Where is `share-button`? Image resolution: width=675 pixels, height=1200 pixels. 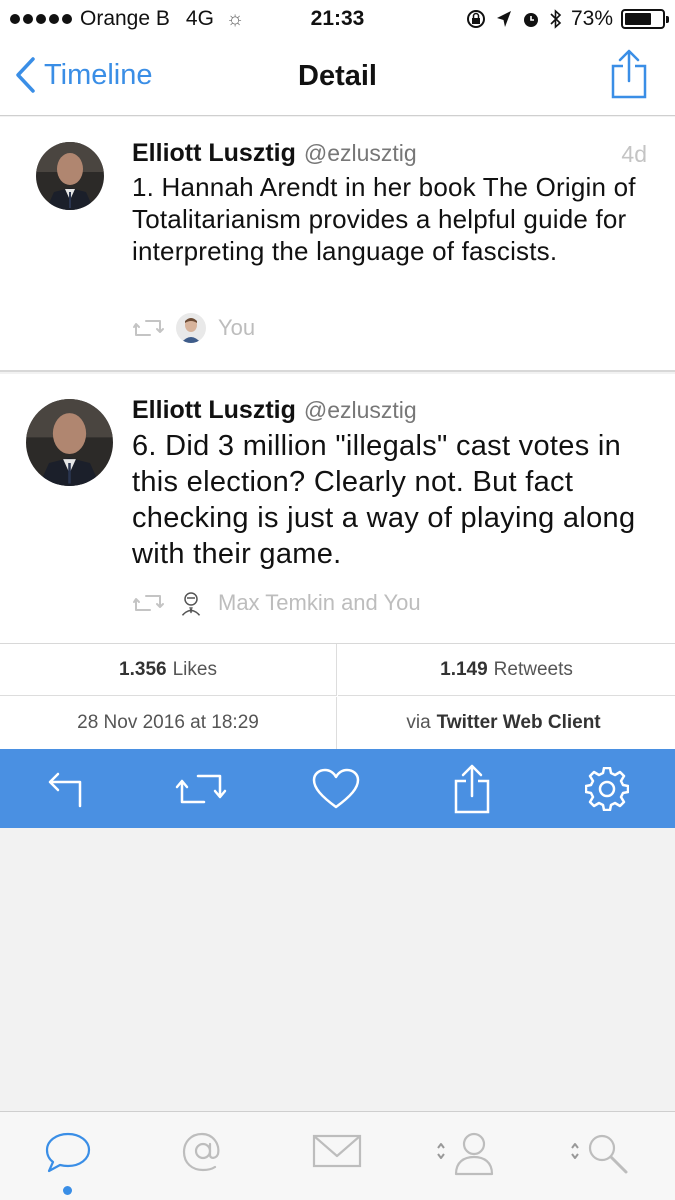
share-button is located at coordinates (629, 74).